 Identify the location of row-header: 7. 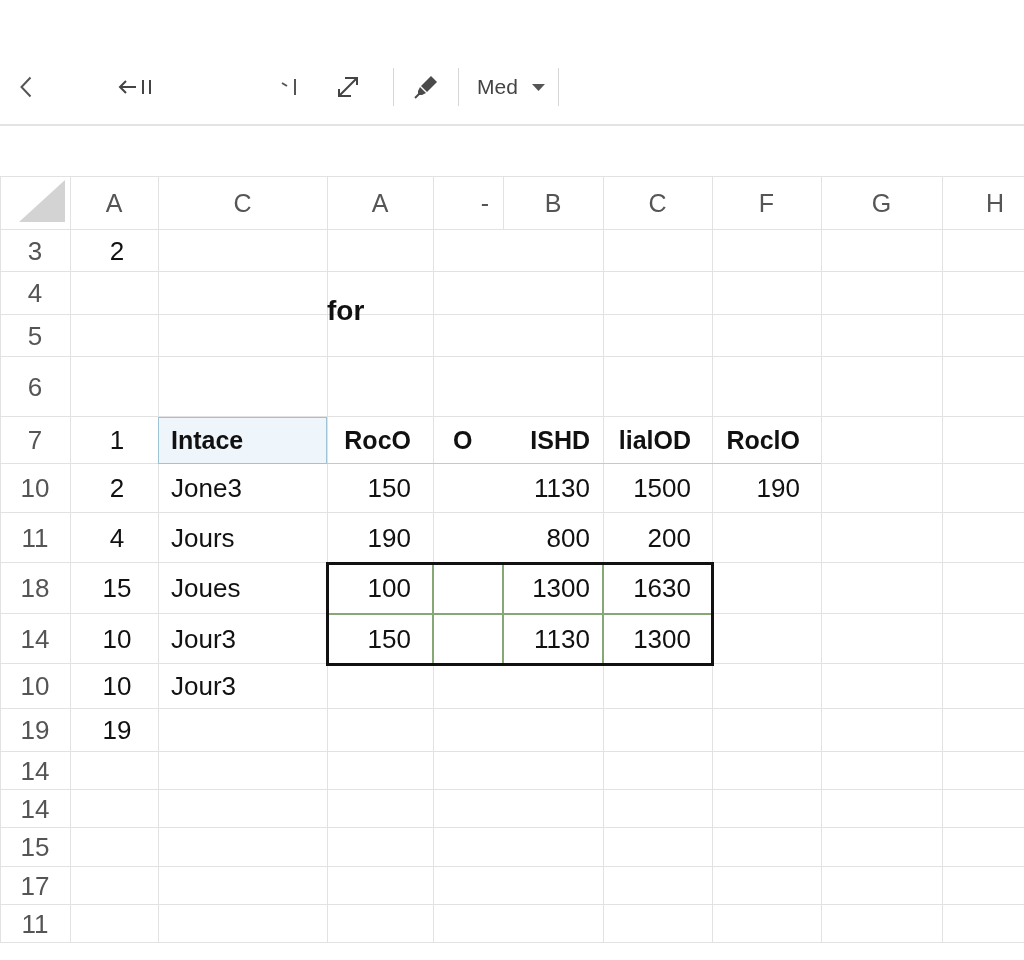
(35, 440).